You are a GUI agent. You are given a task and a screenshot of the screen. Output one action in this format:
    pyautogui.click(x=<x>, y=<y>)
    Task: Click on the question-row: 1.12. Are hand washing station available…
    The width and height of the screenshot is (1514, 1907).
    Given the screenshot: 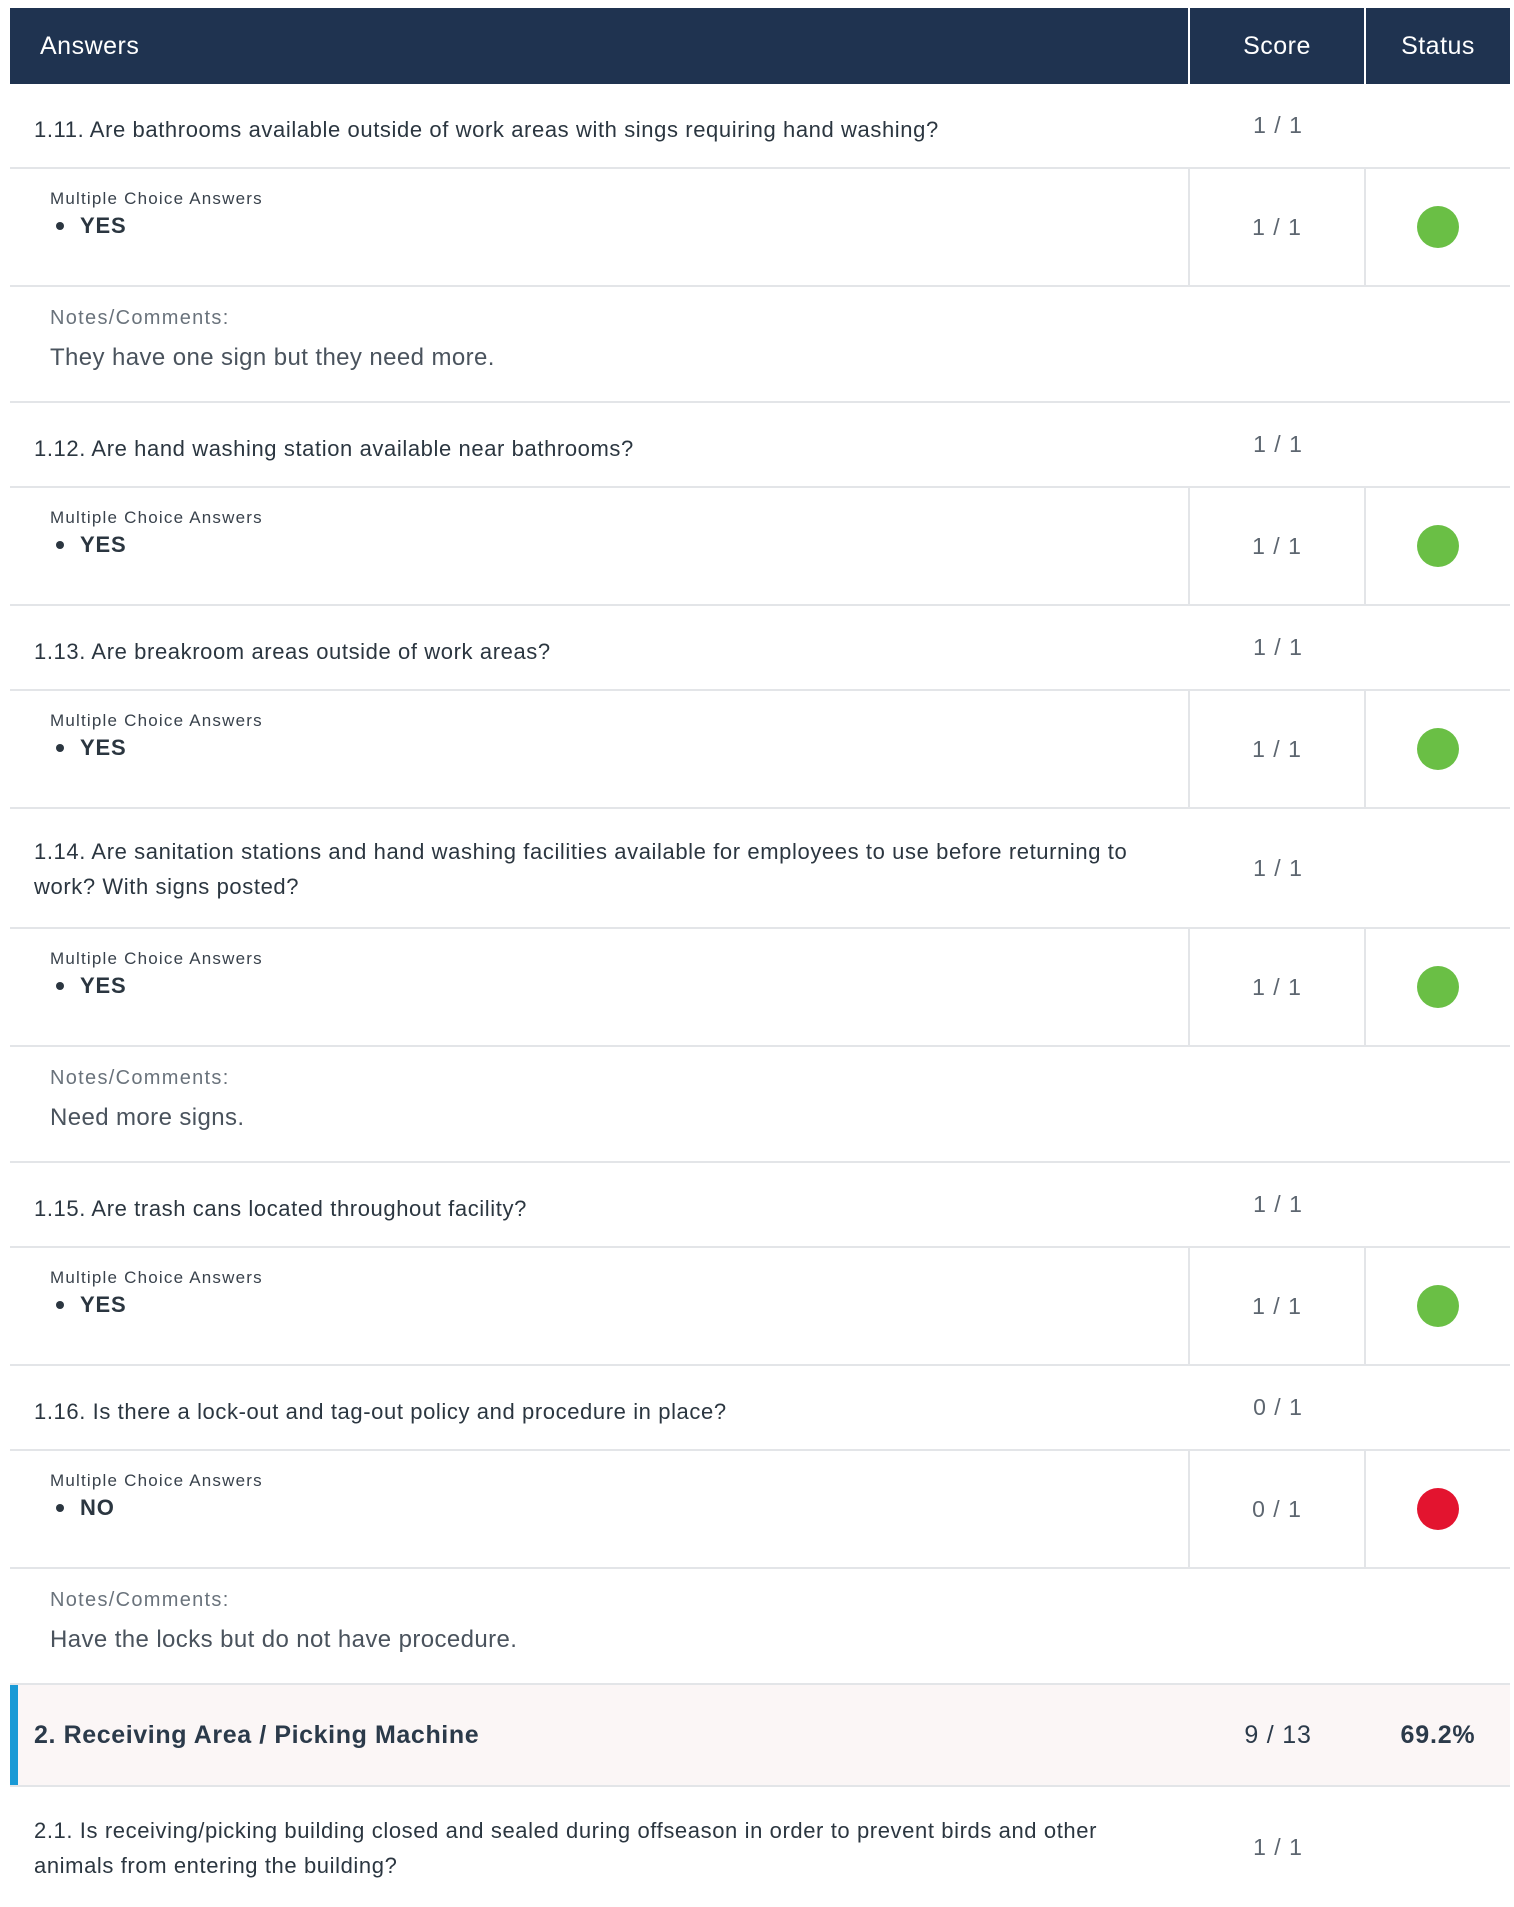 What is the action you would take?
    pyautogui.click(x=760, y=445)
    